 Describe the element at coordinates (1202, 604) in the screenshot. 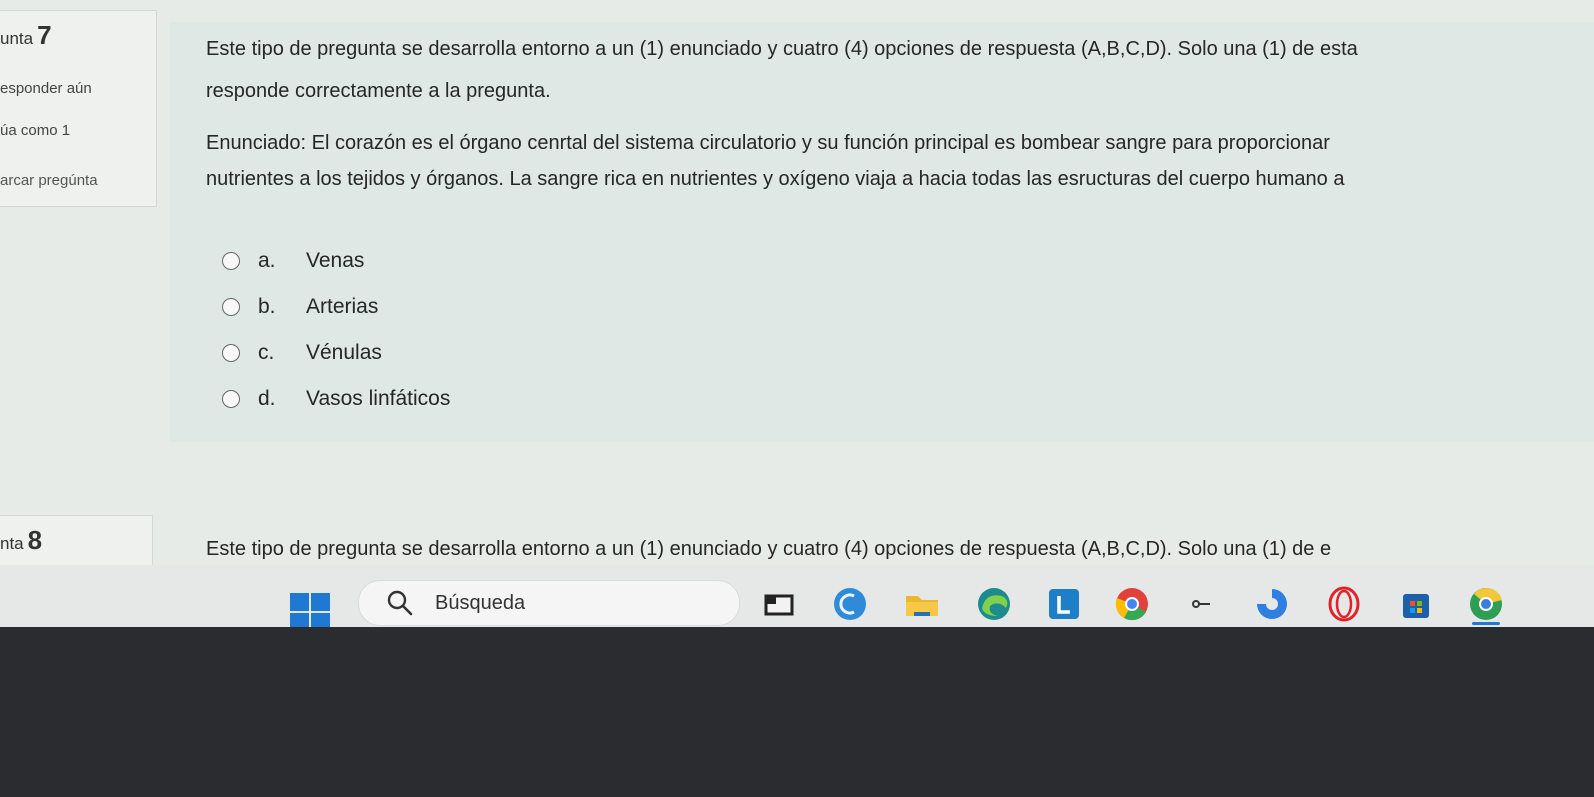

I see `key-icon` at that location.